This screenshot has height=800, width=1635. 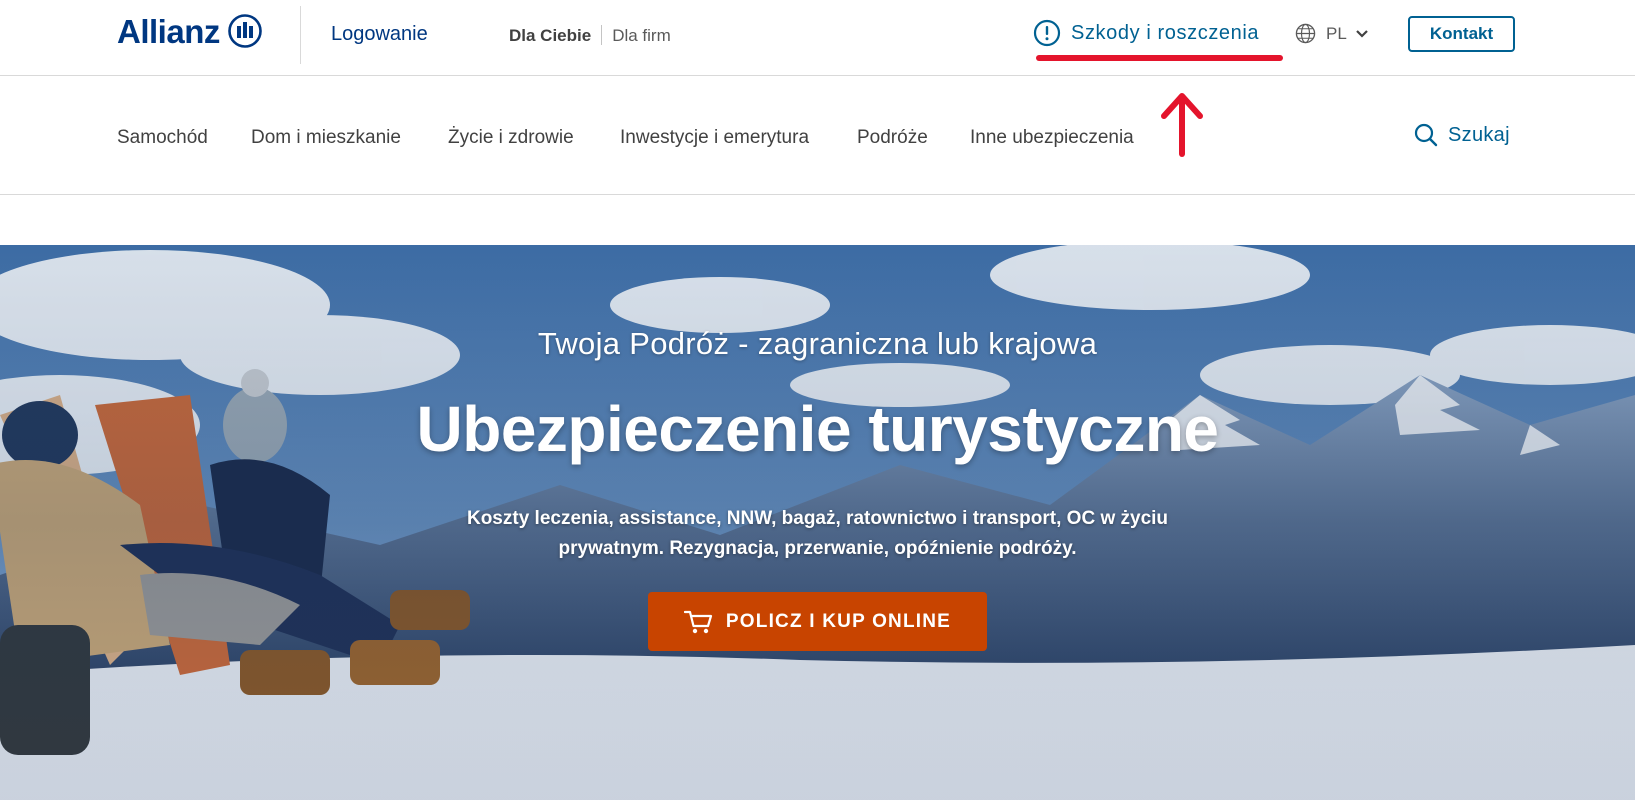 I want to click on audience-switch: Dla Ciebie Dla firm, so click(x=590, y=35).